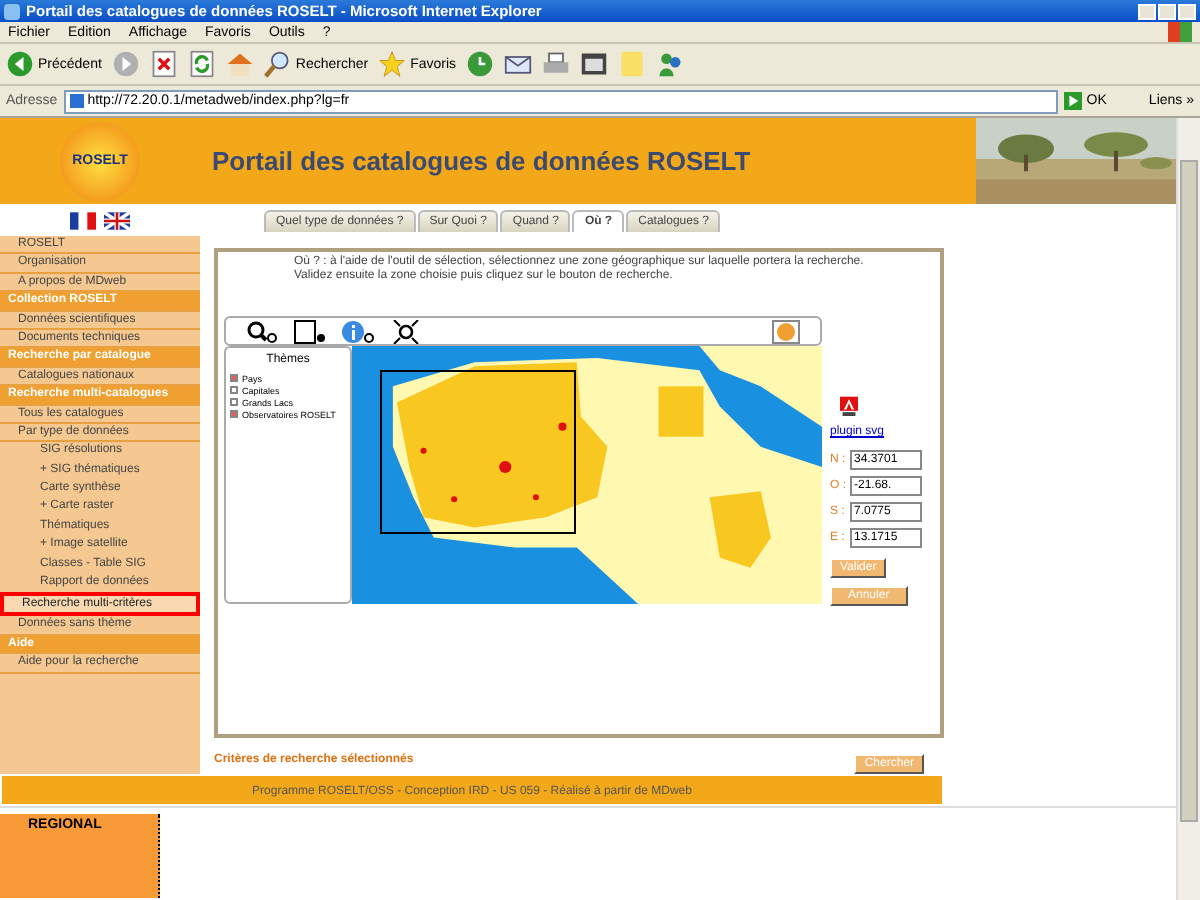 This screenshot has height=900, width=1200. What do you see at coordinates (1167, 11) in the screenshot?
I see `maximize-button` at bounding box center [1167, 11].